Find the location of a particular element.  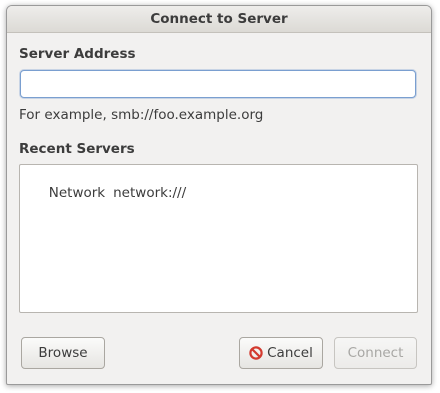

connect-button-label: Connect is located at coordinates (375, 353).